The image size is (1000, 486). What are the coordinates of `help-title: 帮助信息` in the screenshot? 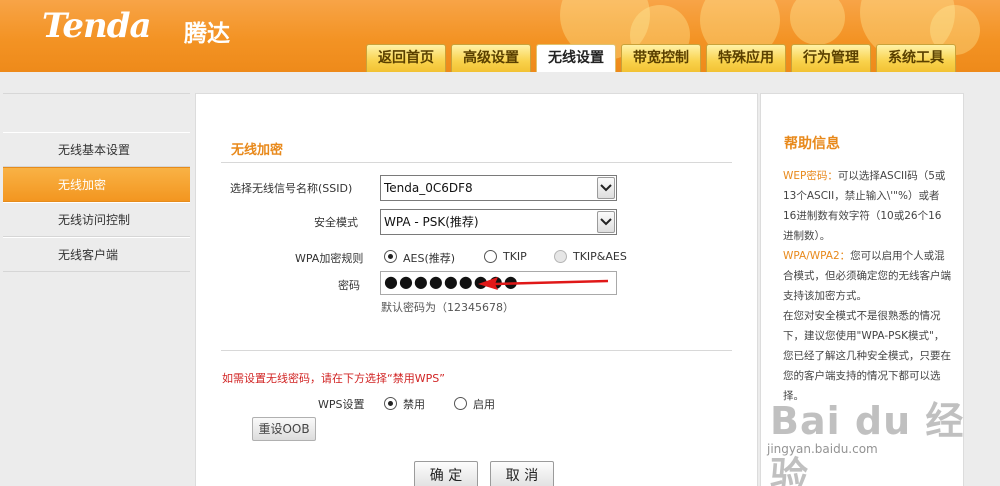 It's located at (812, 144).